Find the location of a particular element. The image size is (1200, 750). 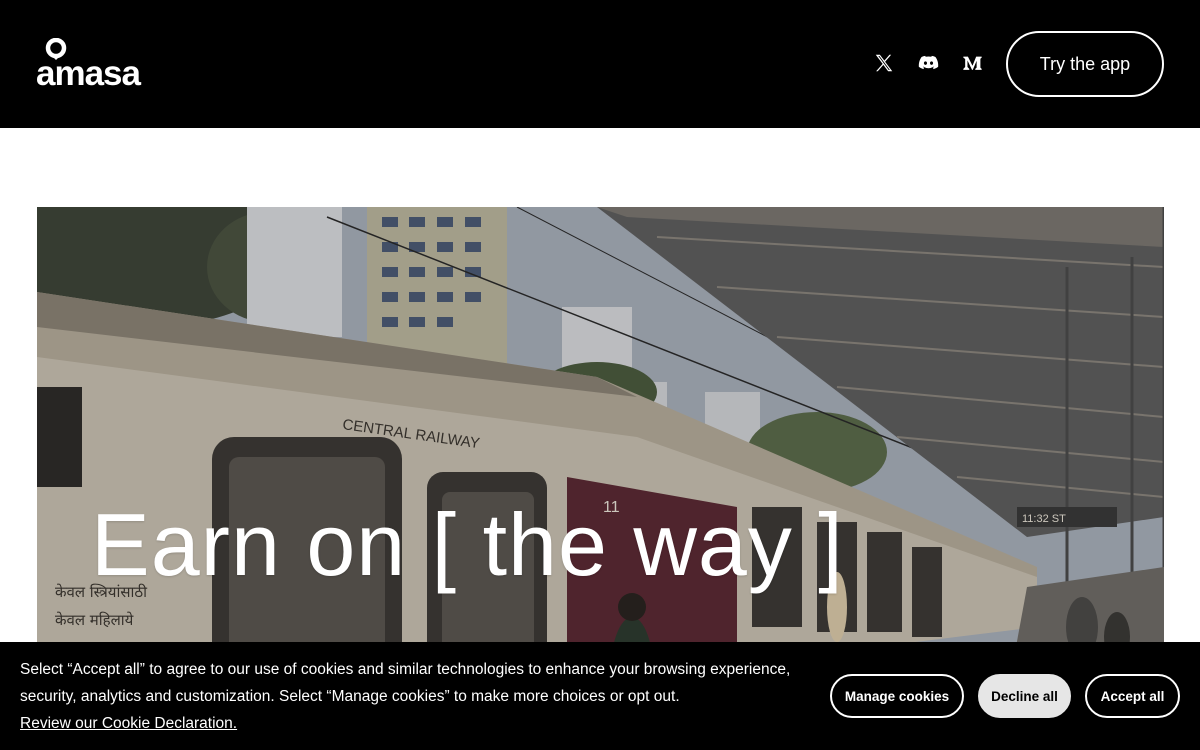

manage-cookies-button: Manage cookies is located at coordinates (897, 696).